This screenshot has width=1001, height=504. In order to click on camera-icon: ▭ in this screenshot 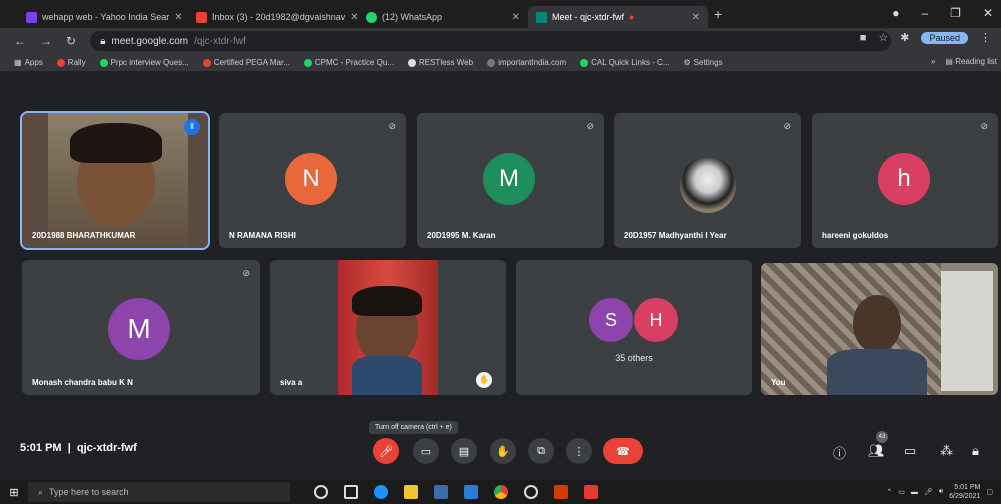, I will do `click(426, 451)`.